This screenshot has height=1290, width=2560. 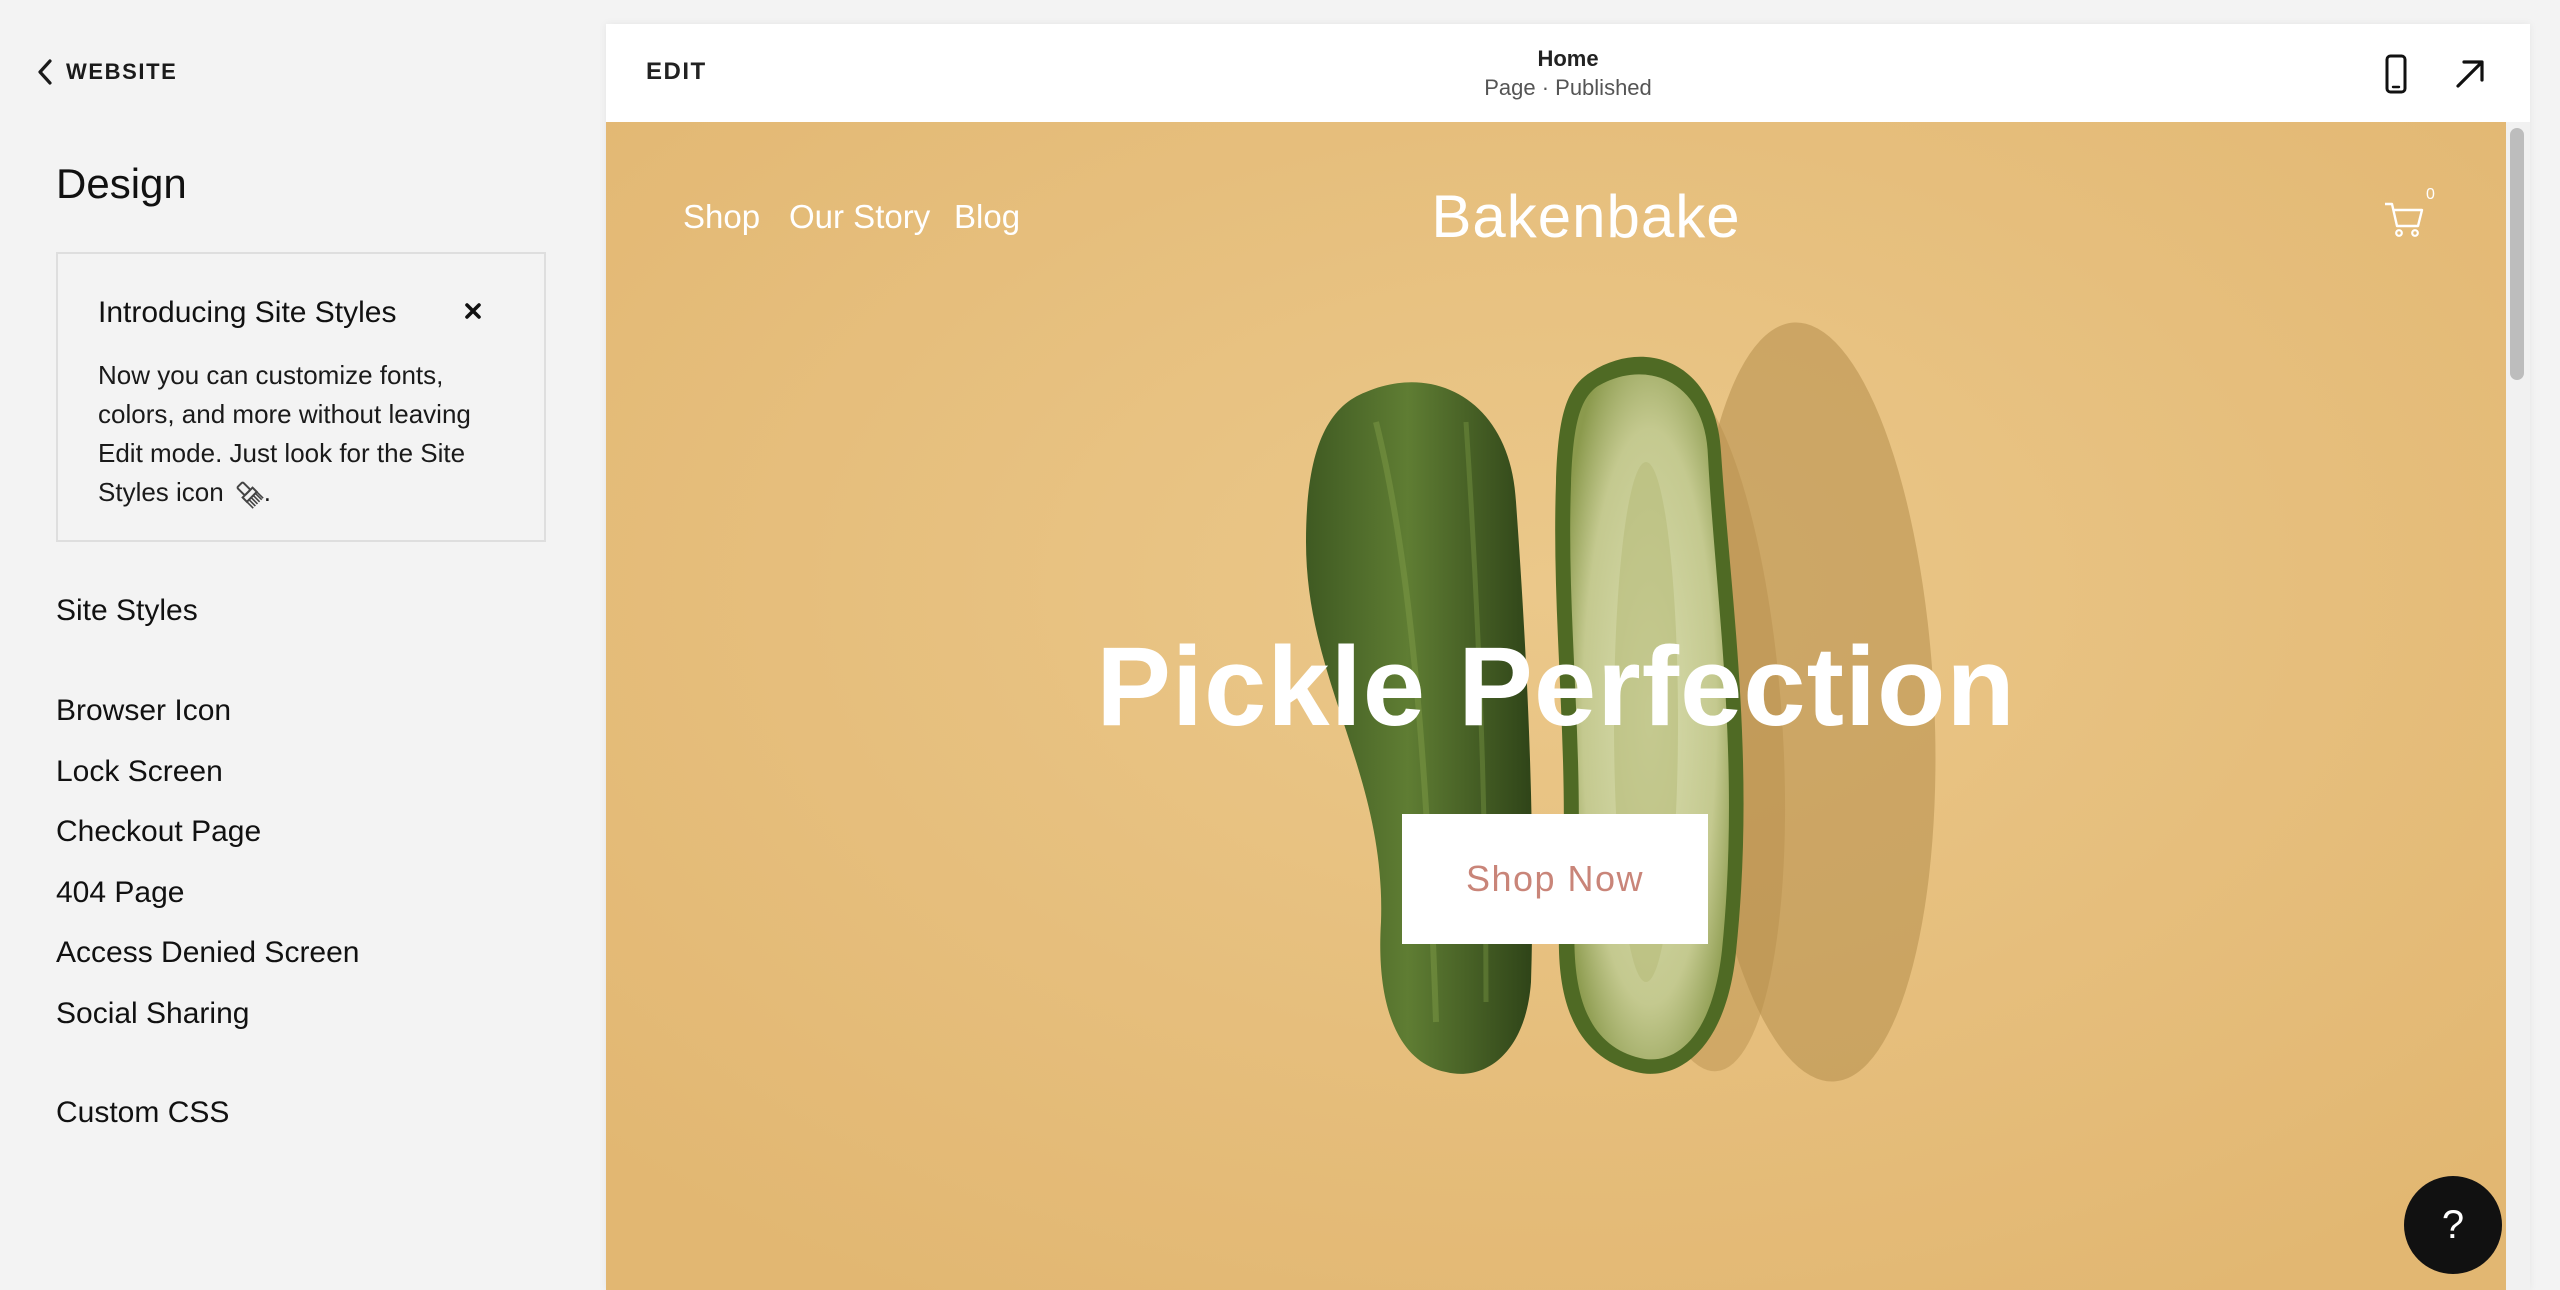 What do you see at coordinates (208, 953) in the screenshot?
I see `sidebar-item-access-denied-screen: Access Denied Screen` at bounding box center [208, 953].